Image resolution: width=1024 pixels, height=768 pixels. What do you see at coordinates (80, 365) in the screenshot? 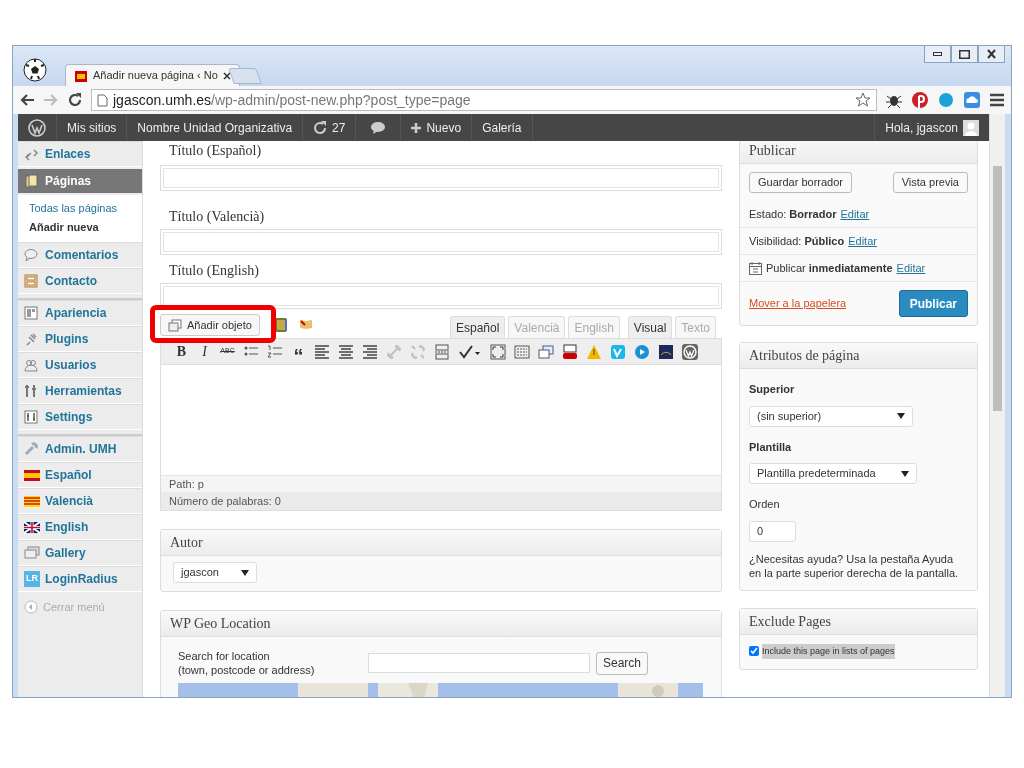
I see `sidebar-item: Usuarios` at bounding box center [80, 365].